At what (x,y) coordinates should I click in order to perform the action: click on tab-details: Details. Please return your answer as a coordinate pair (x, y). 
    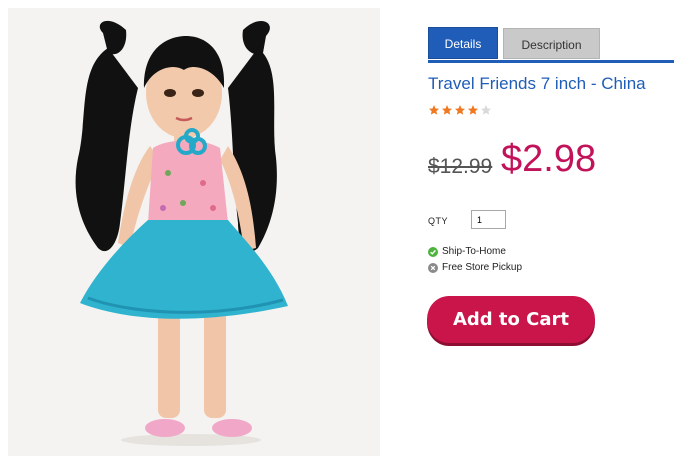
    Looking at the image, I should click on (463, 43).